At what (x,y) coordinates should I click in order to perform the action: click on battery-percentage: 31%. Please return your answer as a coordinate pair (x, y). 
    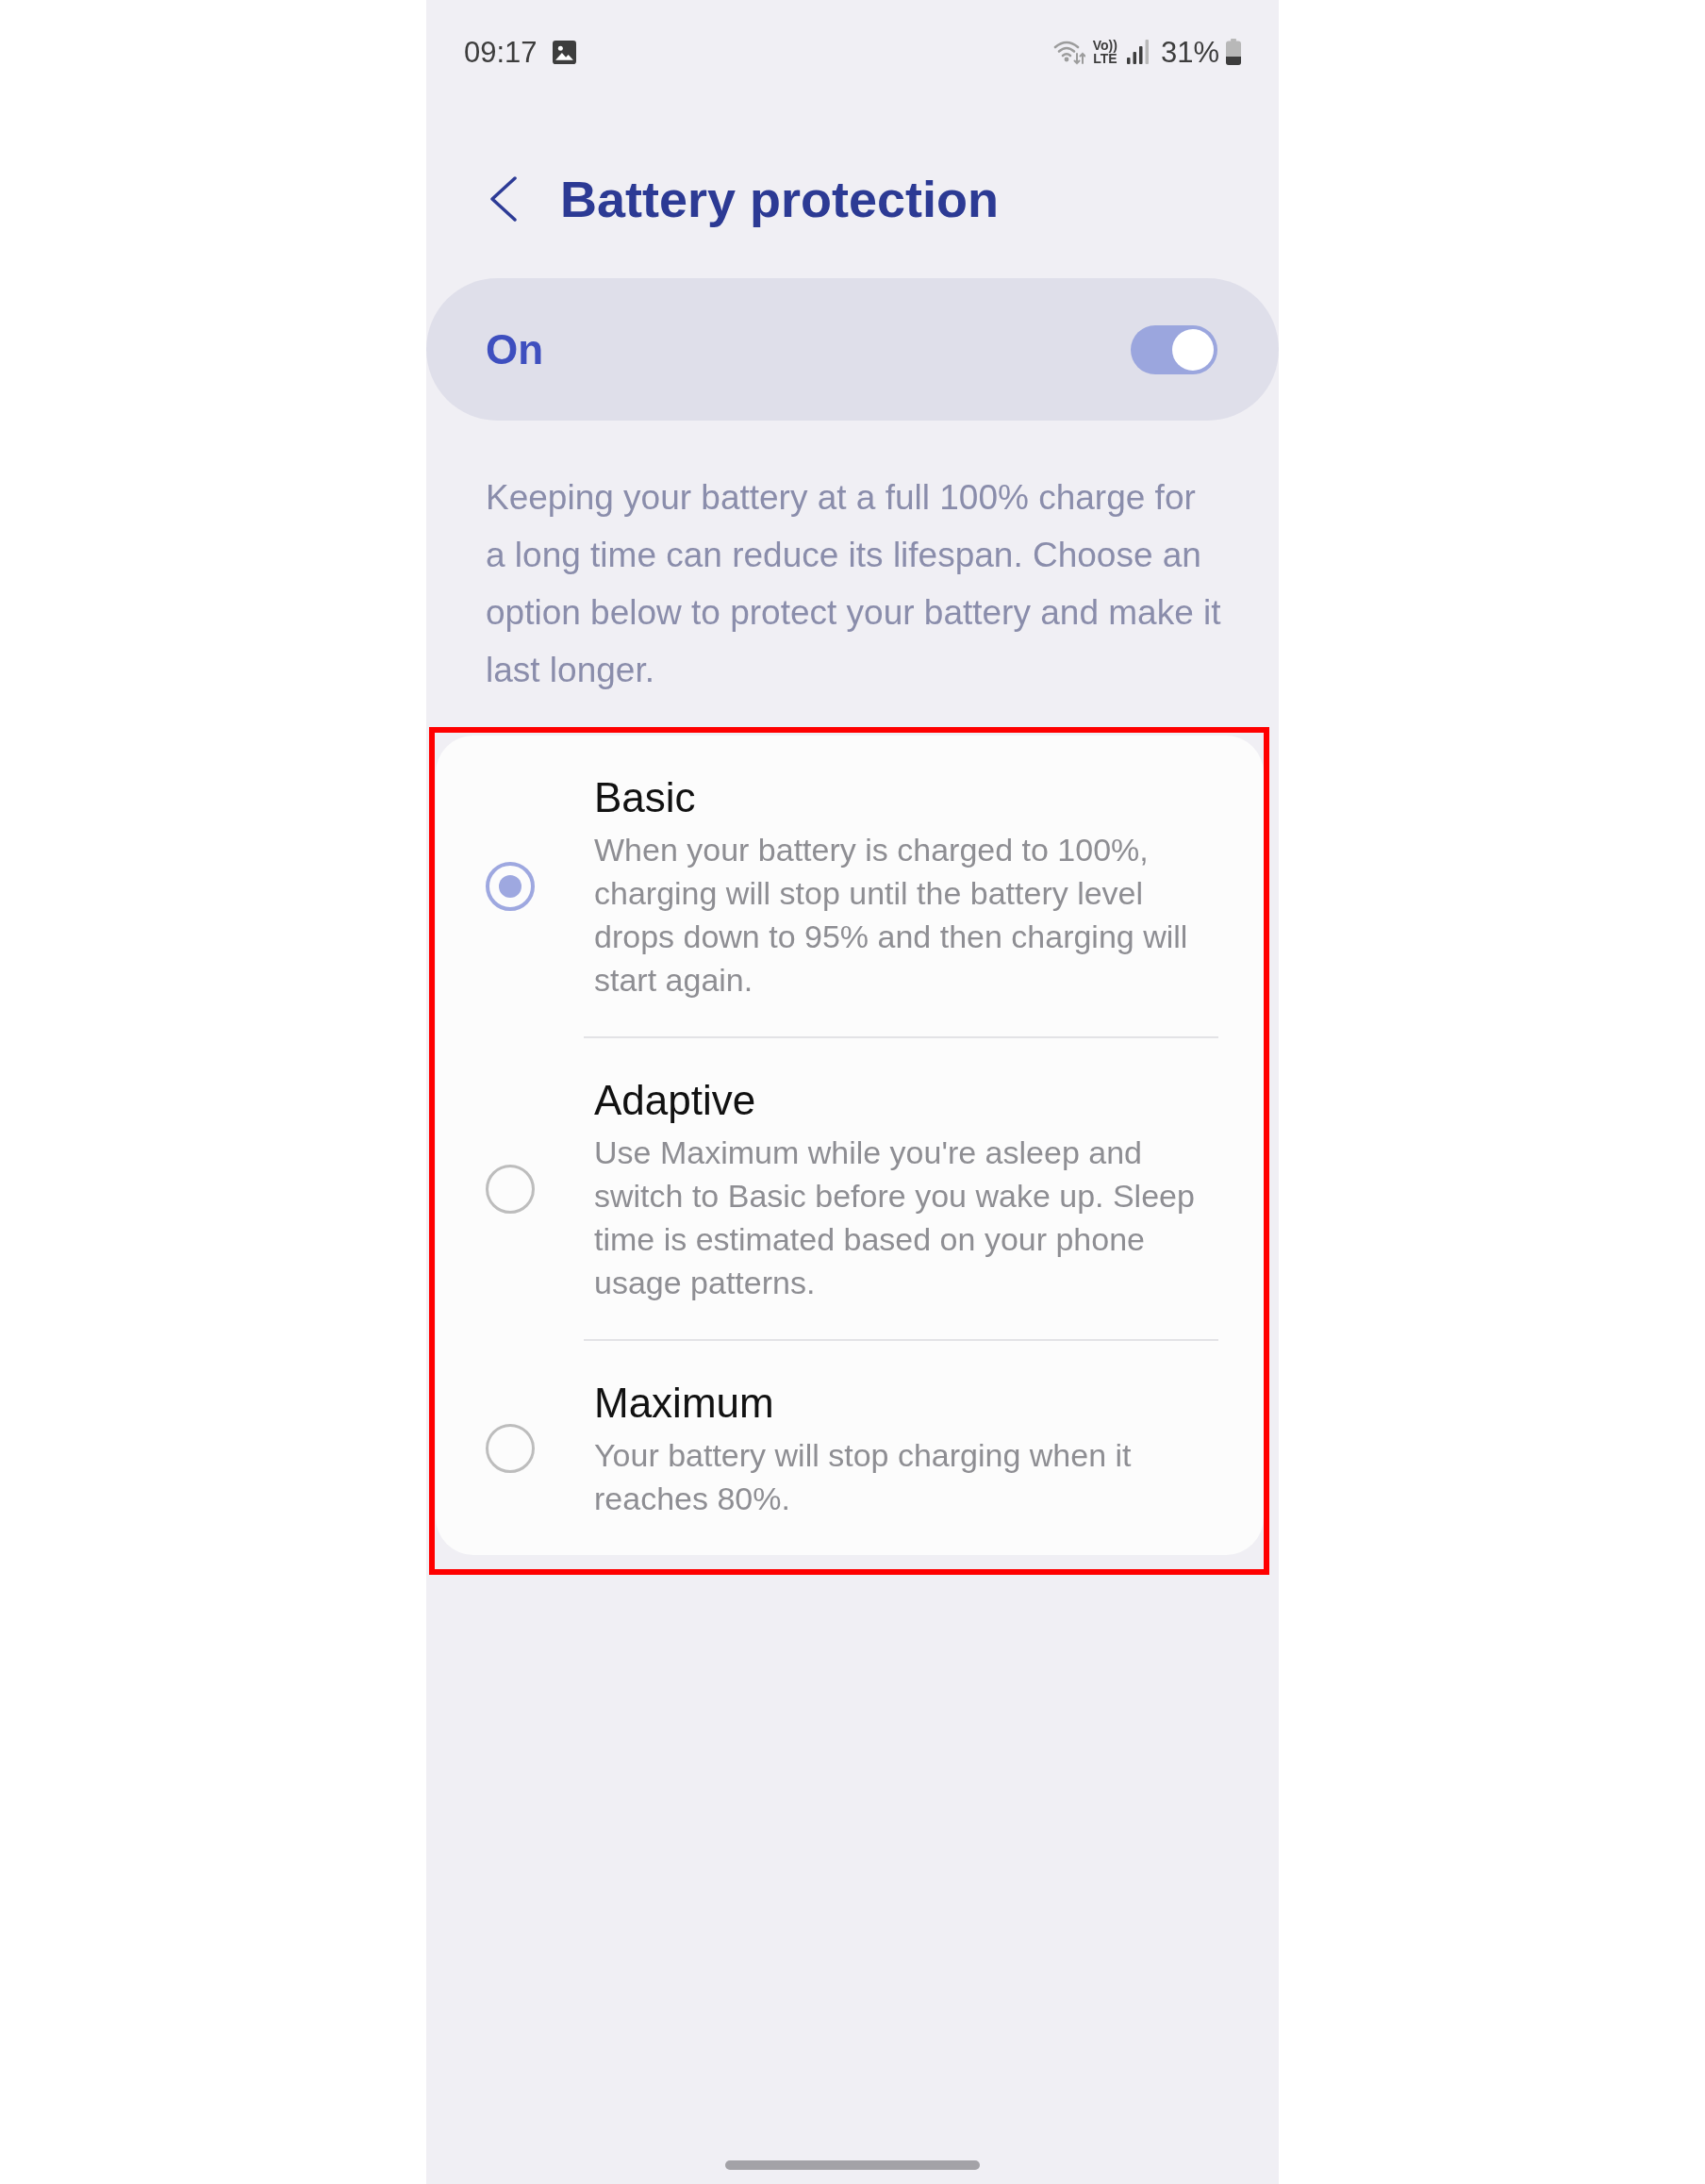
    Looking at the image, I should click on (1189, 52).